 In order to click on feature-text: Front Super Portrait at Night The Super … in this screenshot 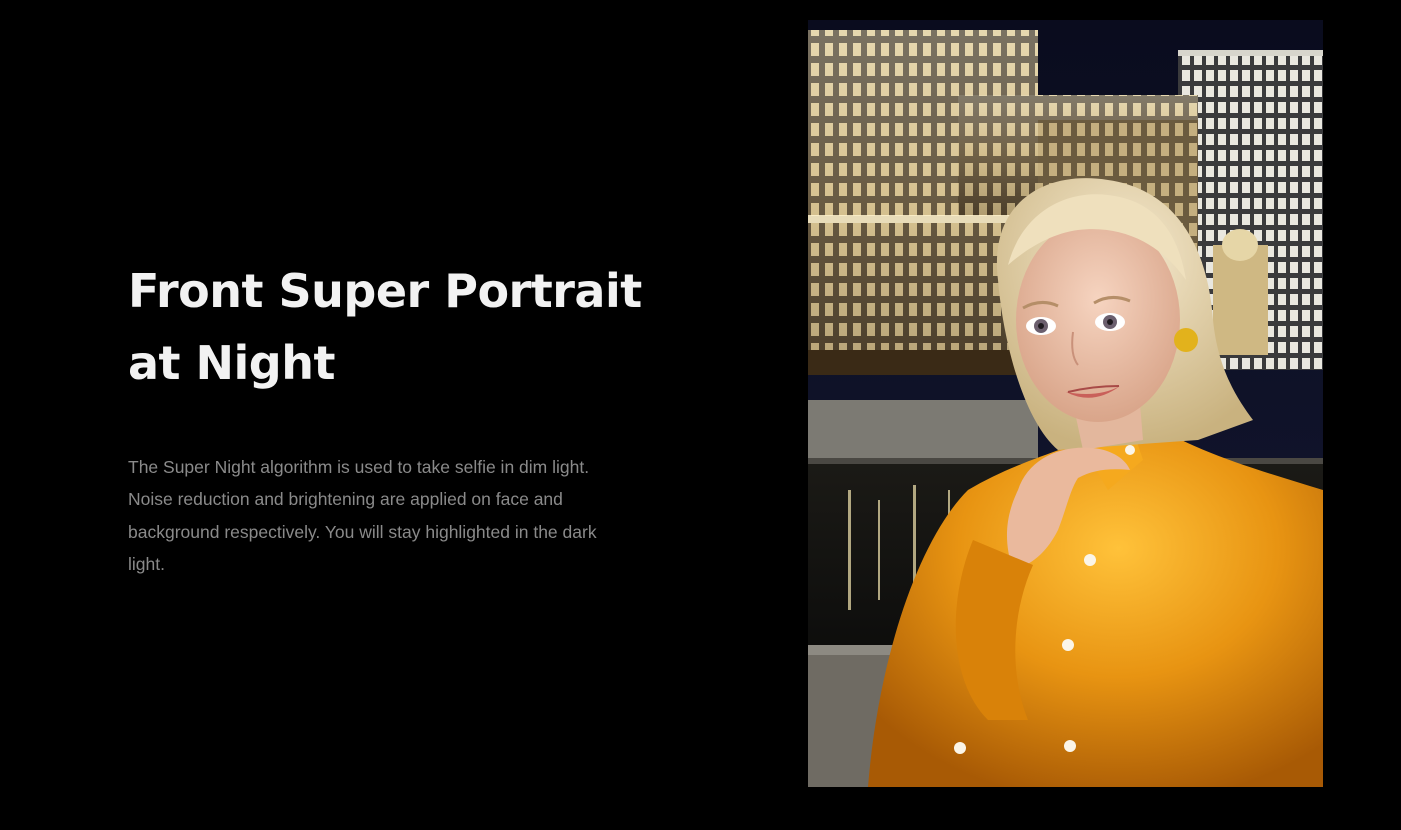, I will do `click(388, 418)`.